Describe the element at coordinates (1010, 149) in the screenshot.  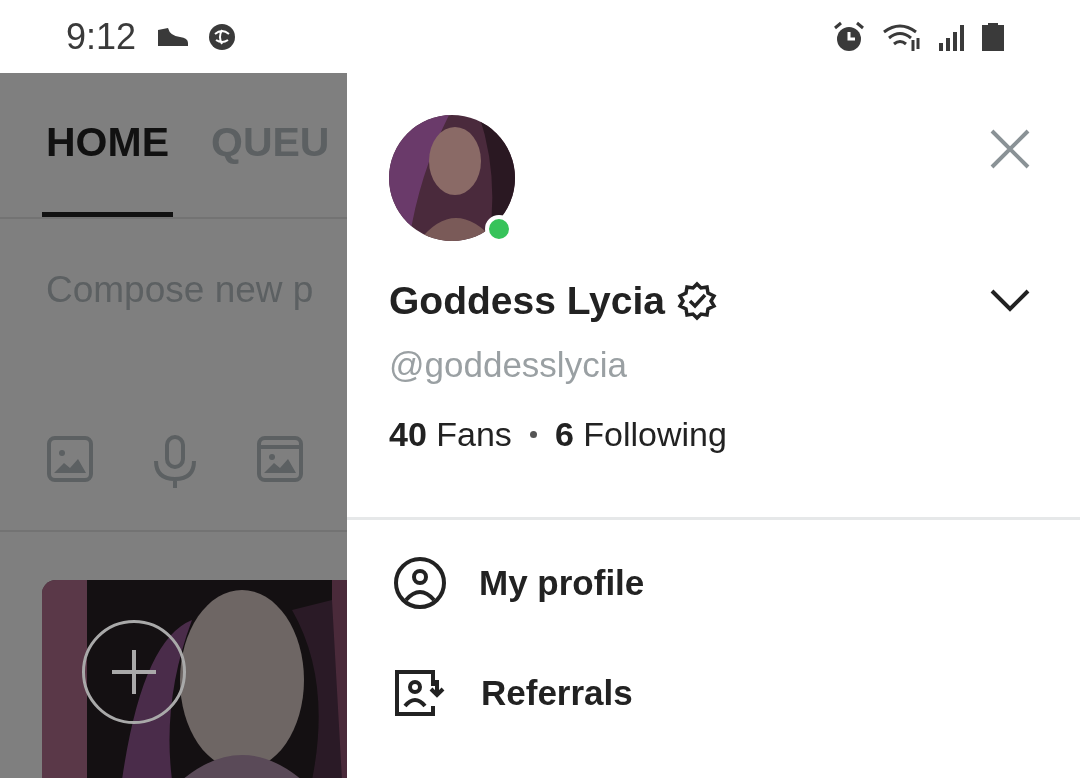
I see `close-icon` at that location.